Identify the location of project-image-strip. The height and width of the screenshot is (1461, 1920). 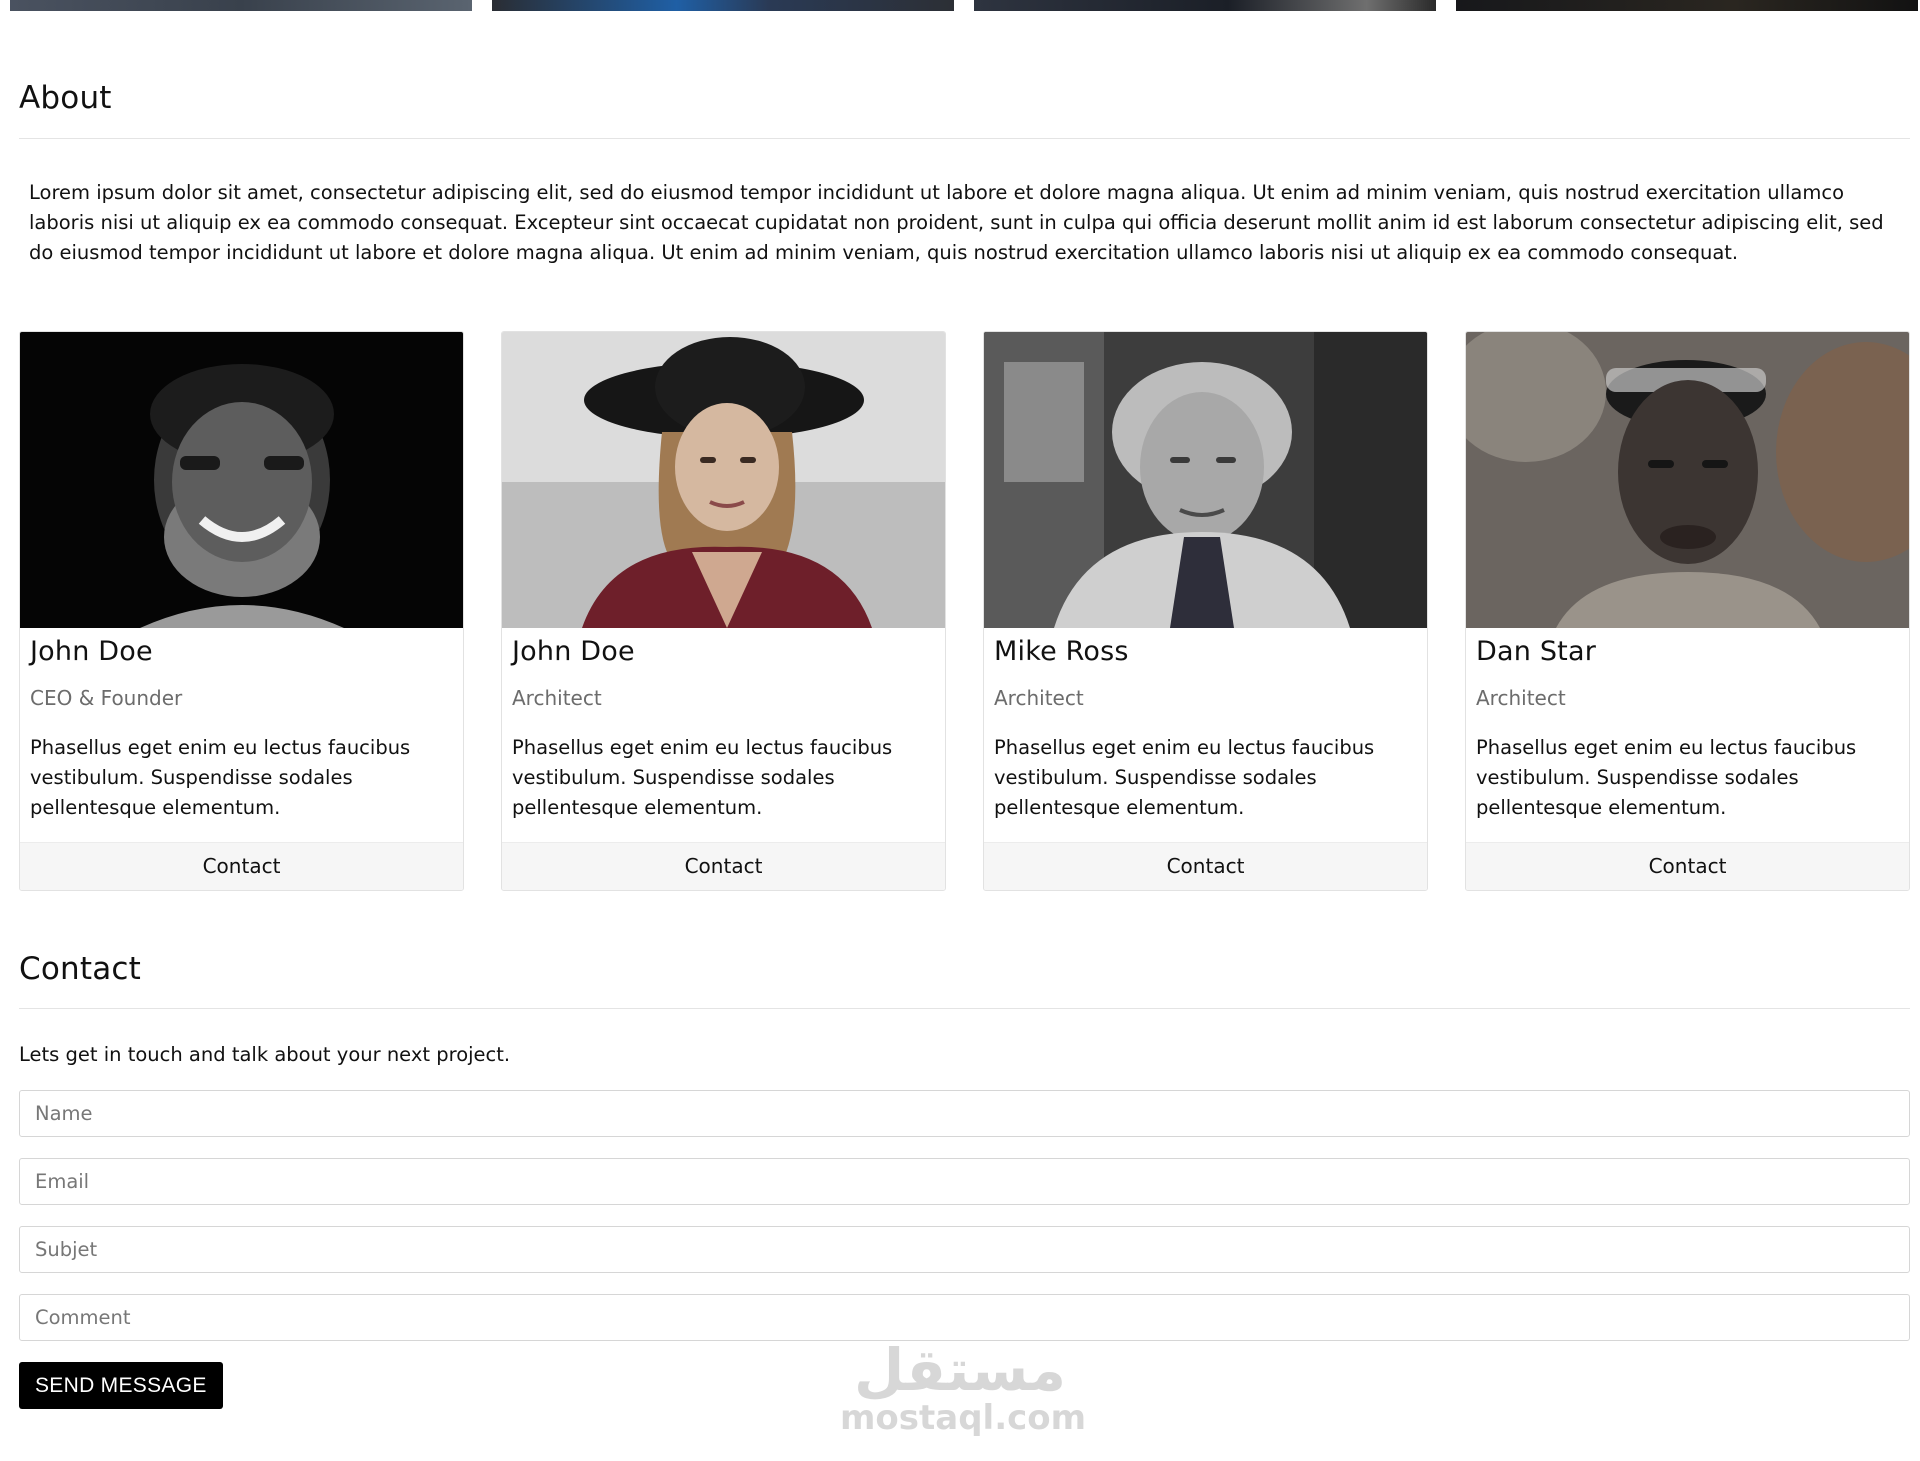
(960, 5).